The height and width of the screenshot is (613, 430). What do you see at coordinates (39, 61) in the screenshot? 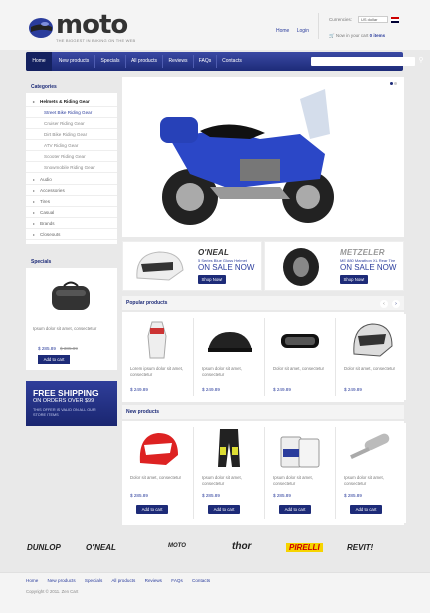
I see `nav-home: Home` at bounding box center [39, 61].